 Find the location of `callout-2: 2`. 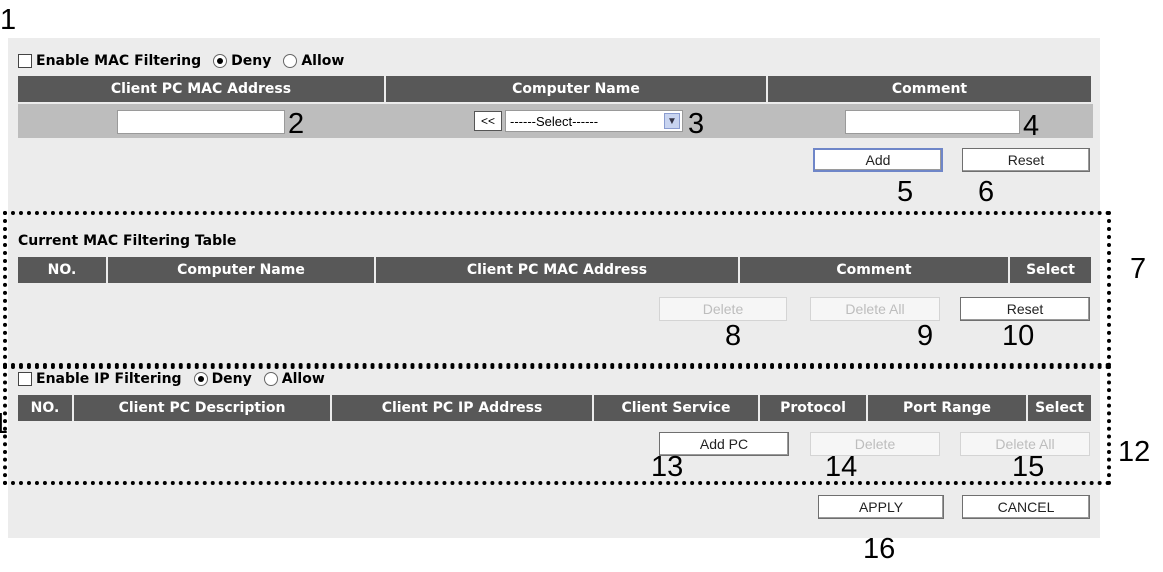

callout-2: 2 is located at coordinates (296, 124).